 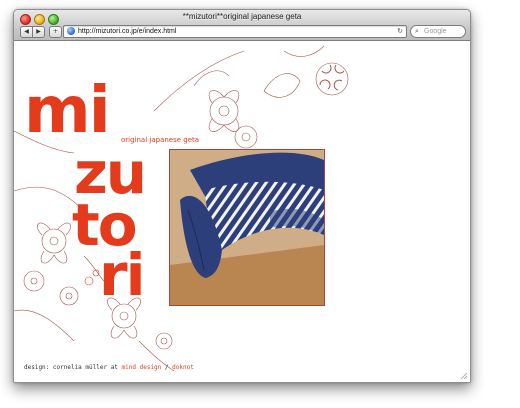 I want to click on globe-icon, so click(x=71, y=31).